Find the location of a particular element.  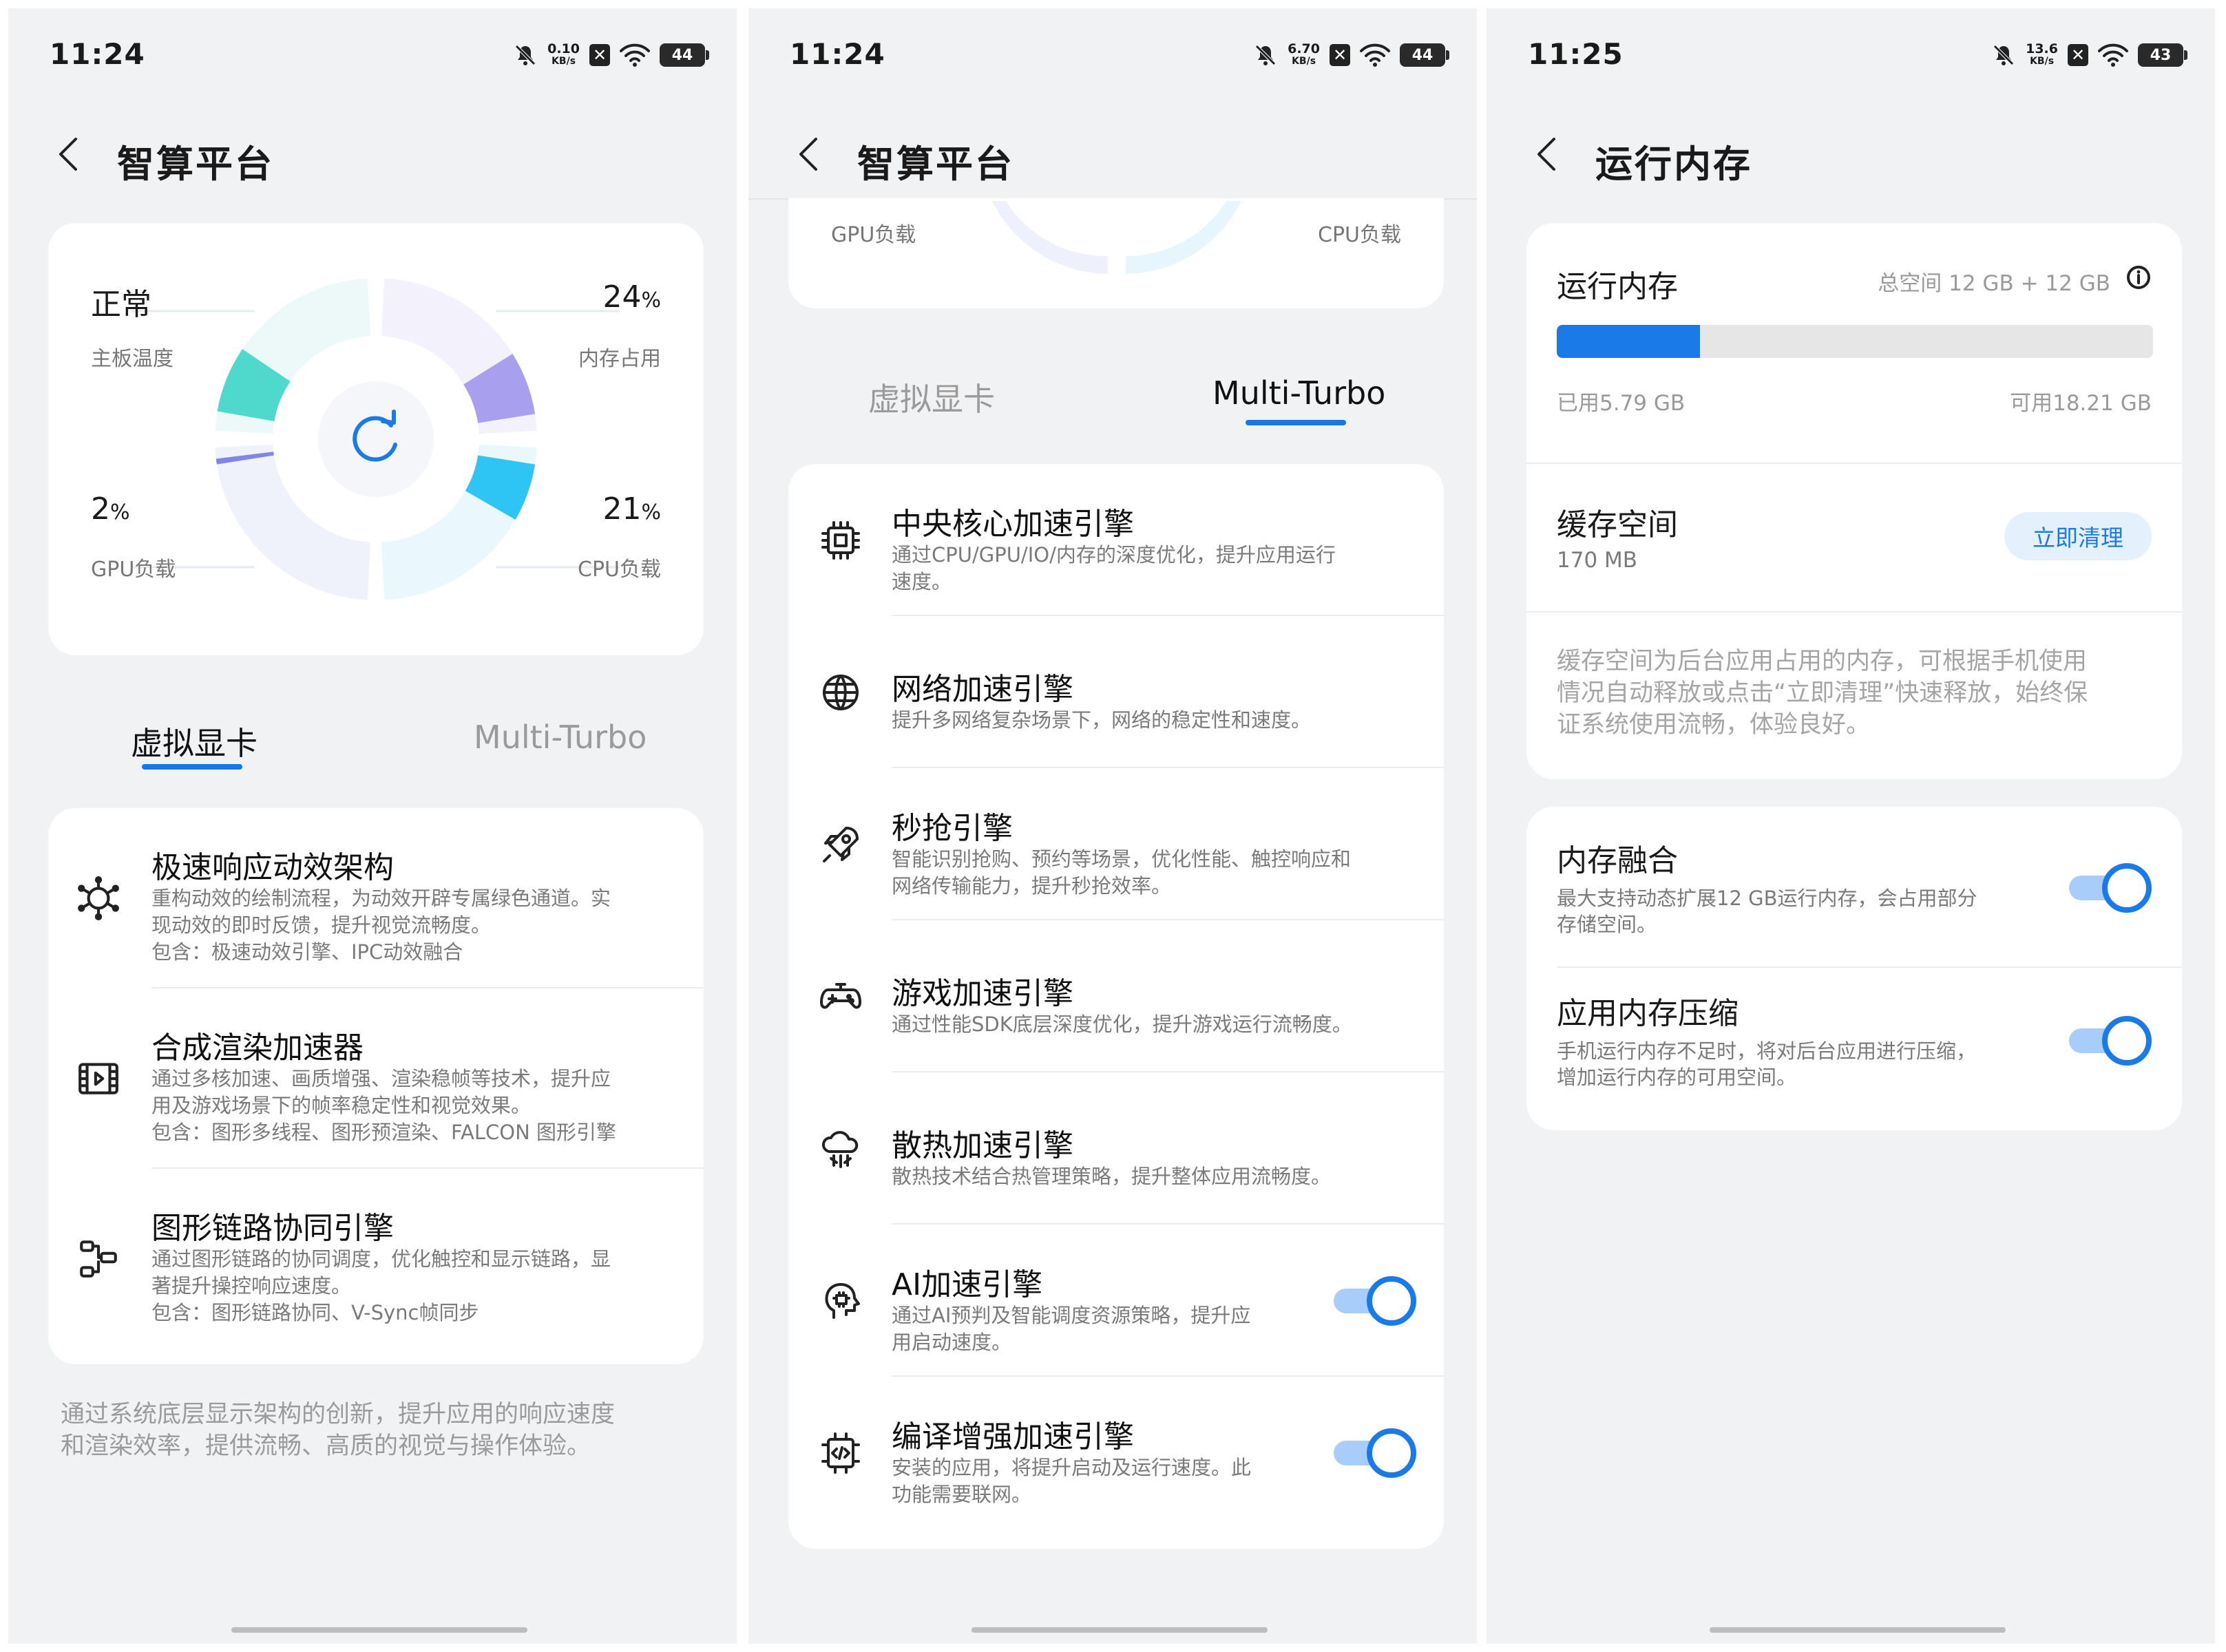

app-memory-compress-toggle is located at coordinates (2110, 1041).